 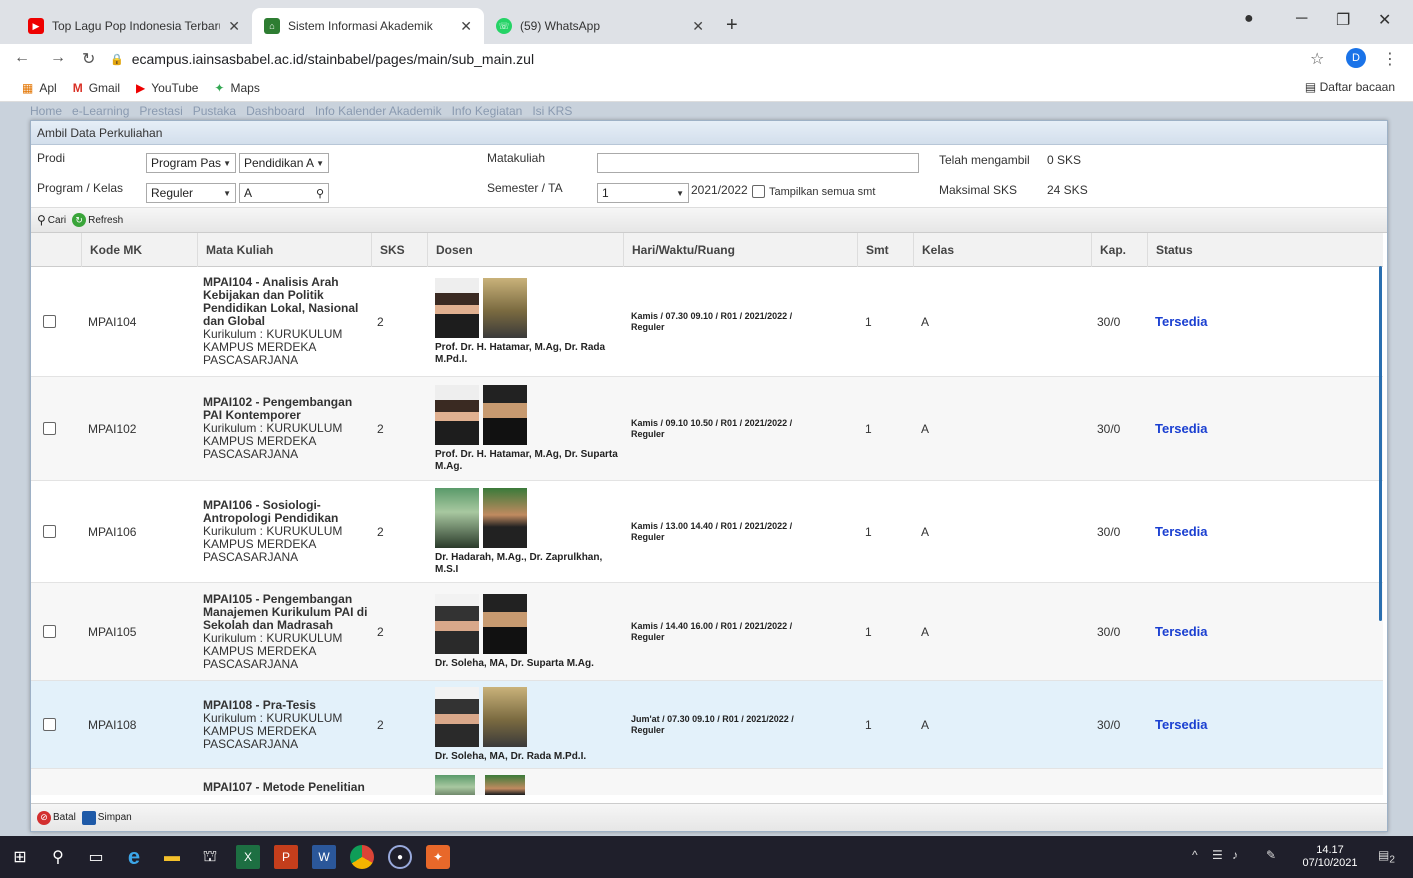 What do you see at coordinates (399, 250) in the screenshot?
I see `col-sks: SKS` at bounding box center [399, 250].